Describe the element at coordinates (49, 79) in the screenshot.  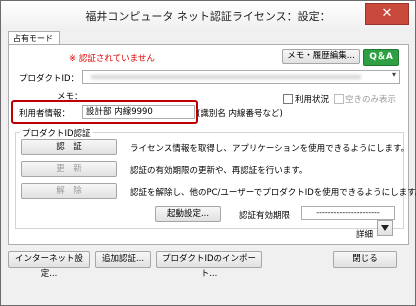
I see `product-id-label: プロダクトID：` at that location.